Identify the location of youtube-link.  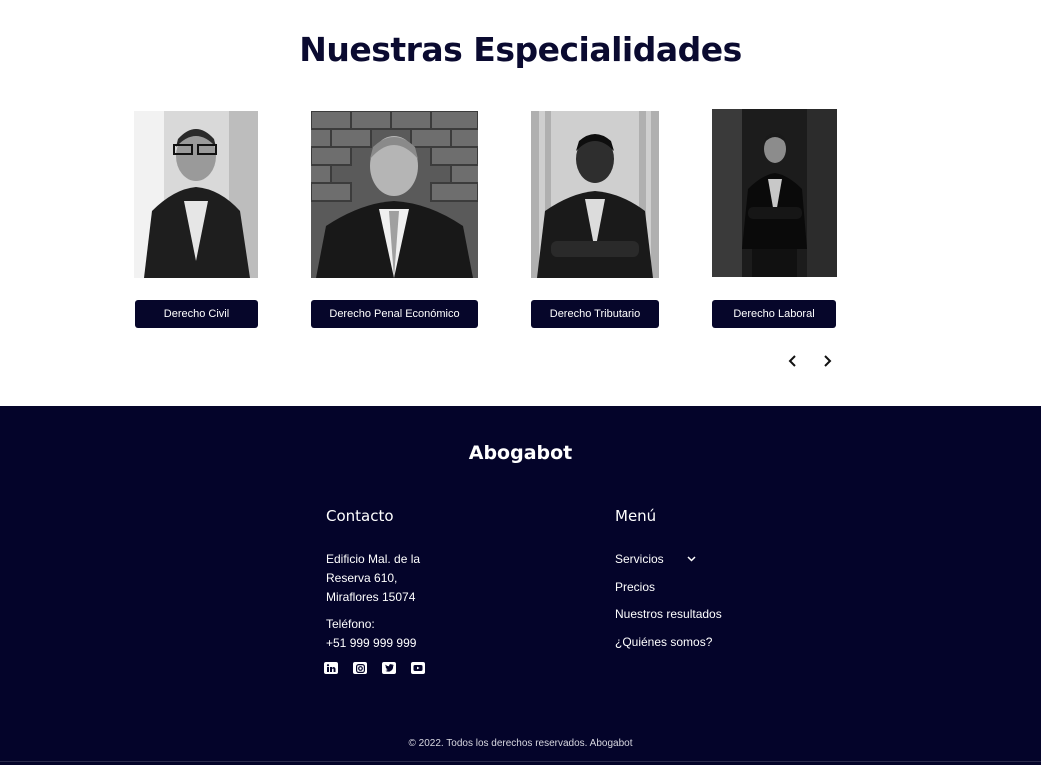
(418, 668).